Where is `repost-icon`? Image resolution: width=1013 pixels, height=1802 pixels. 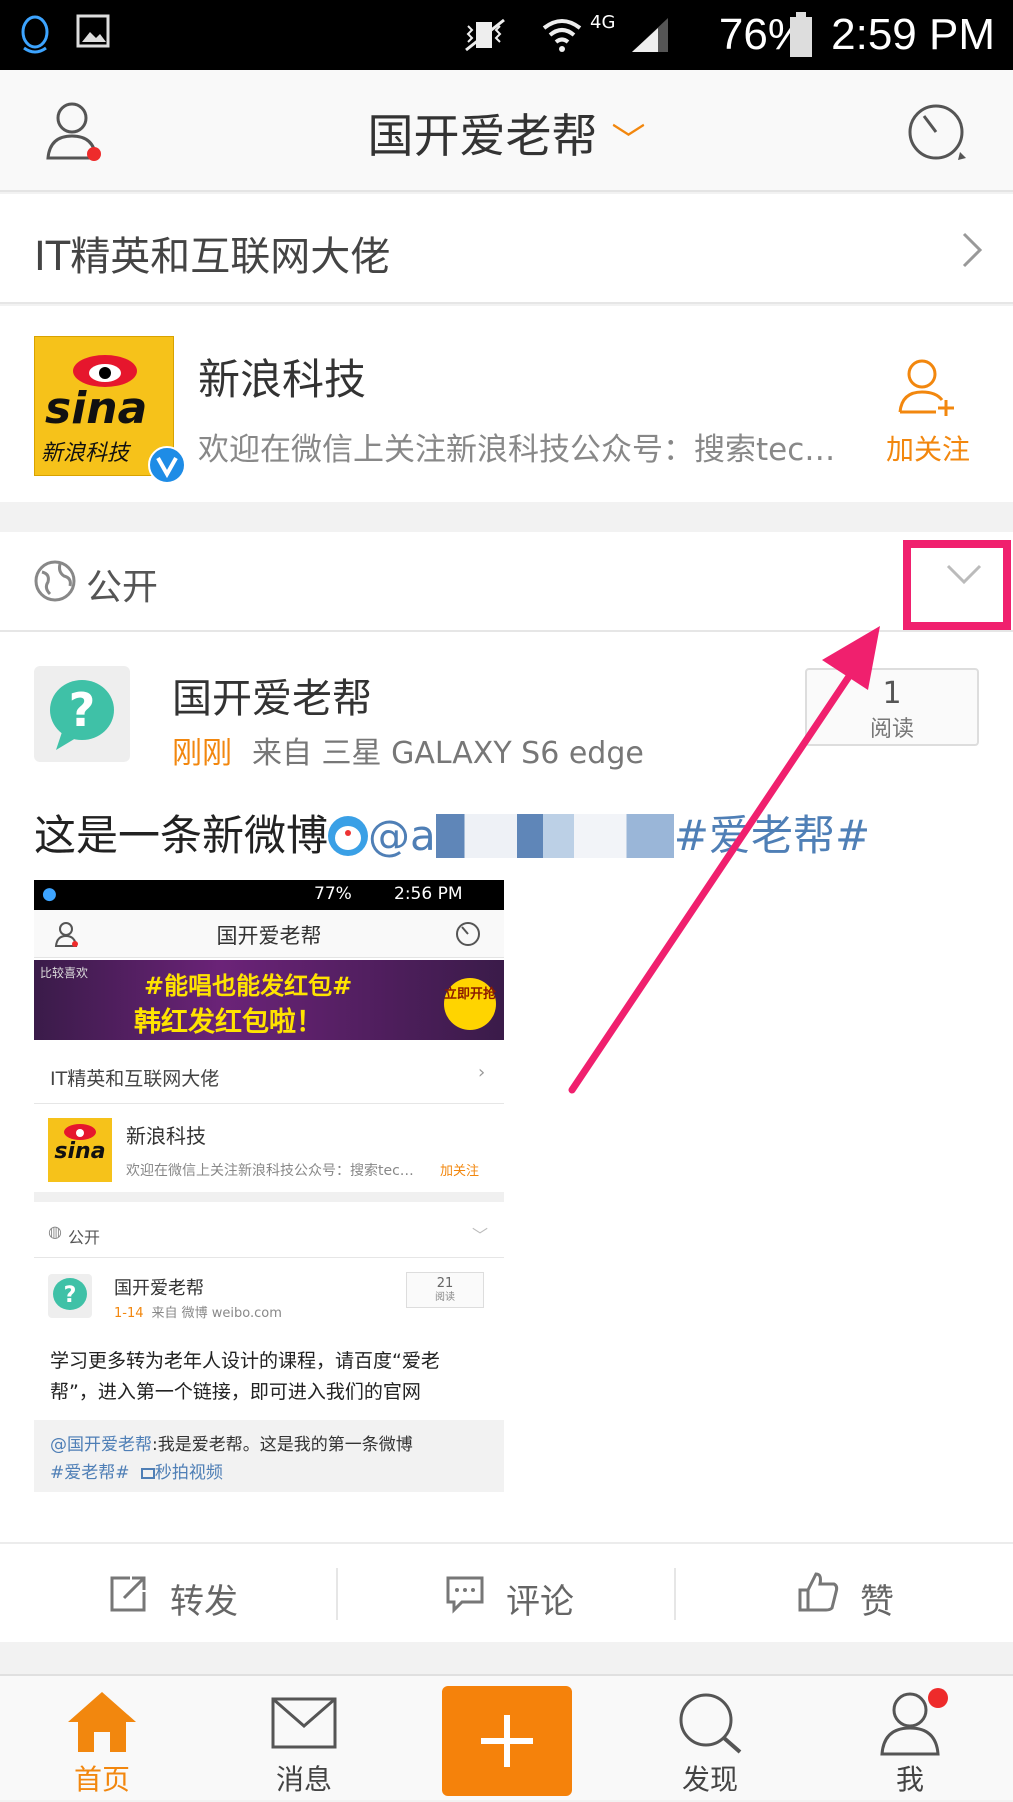
repost-icon is located at coordinates (128, 1594).